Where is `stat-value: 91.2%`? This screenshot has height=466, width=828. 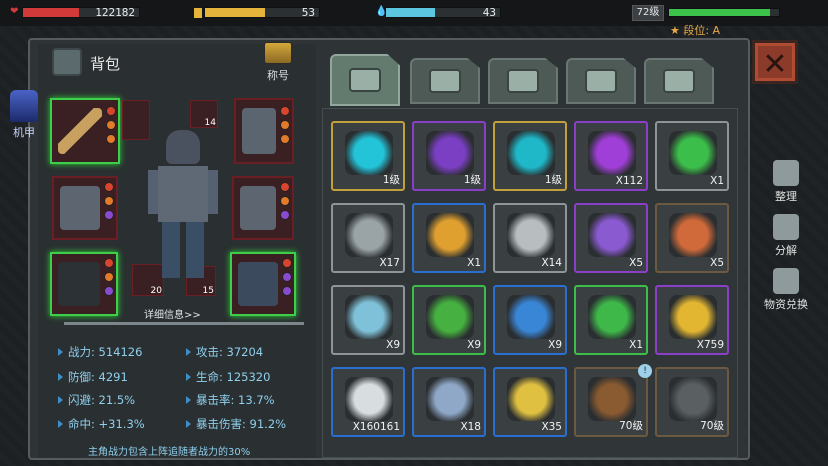
stat-value: 91.2% is located at coordinates (268, 424).